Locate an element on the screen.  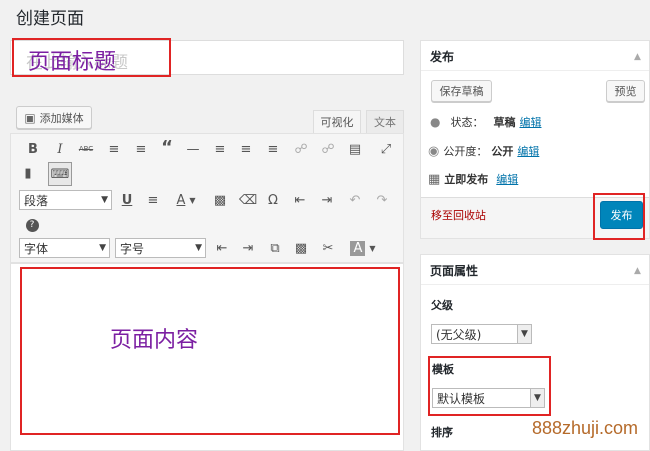
unlink-icon: ☍ is located at coordinates (328, 149).